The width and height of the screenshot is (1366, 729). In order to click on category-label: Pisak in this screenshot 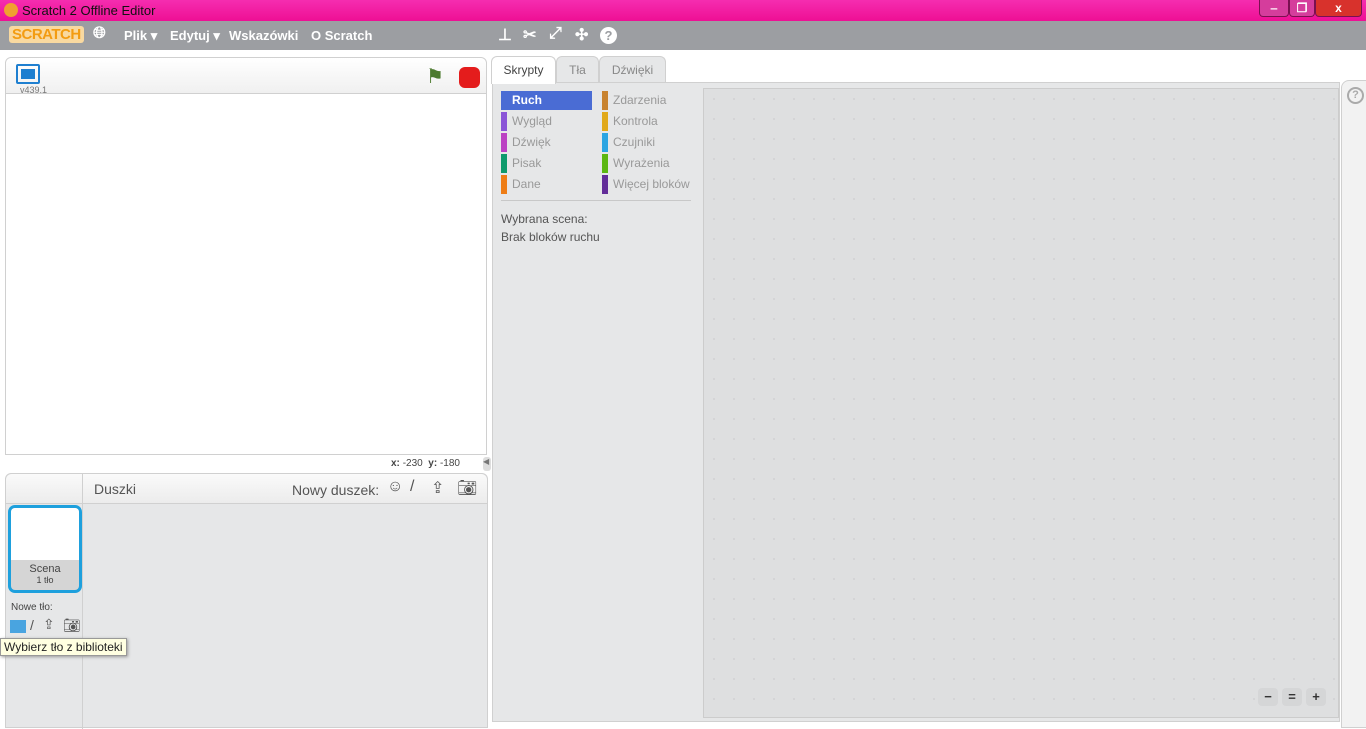, I will do `click(527, 163)`.